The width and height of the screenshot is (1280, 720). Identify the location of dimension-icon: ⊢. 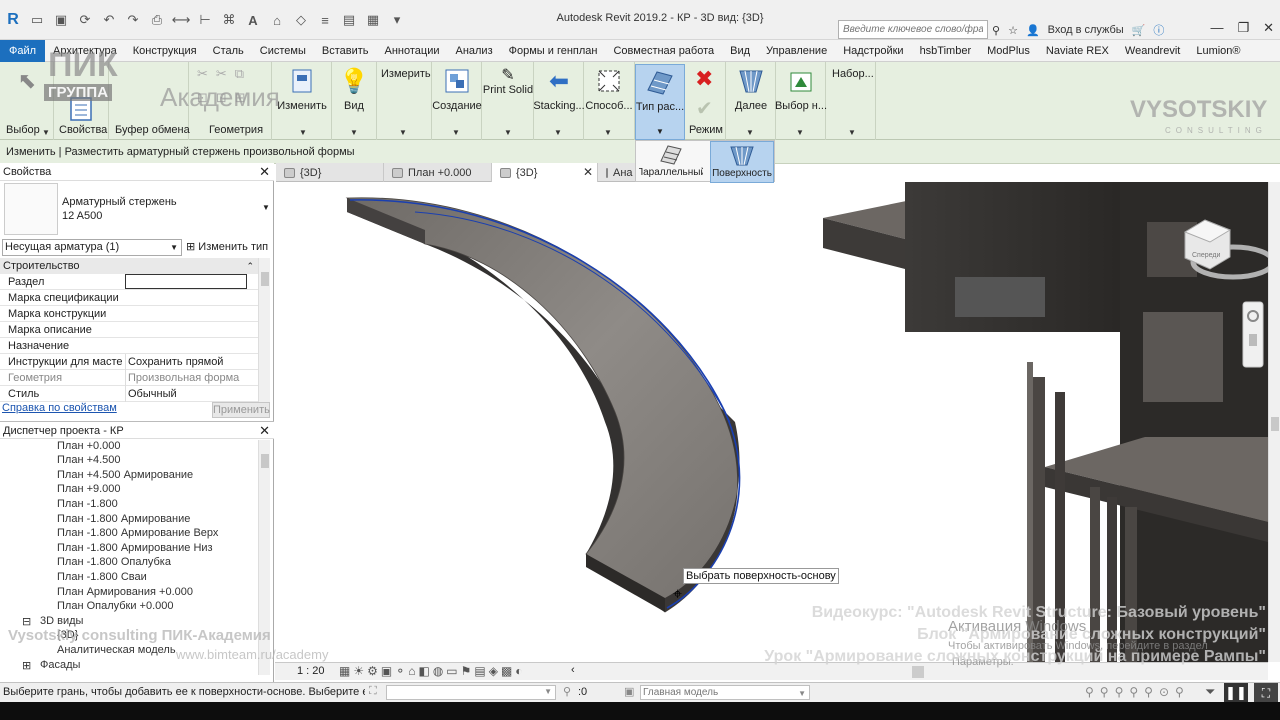
(205, 20).